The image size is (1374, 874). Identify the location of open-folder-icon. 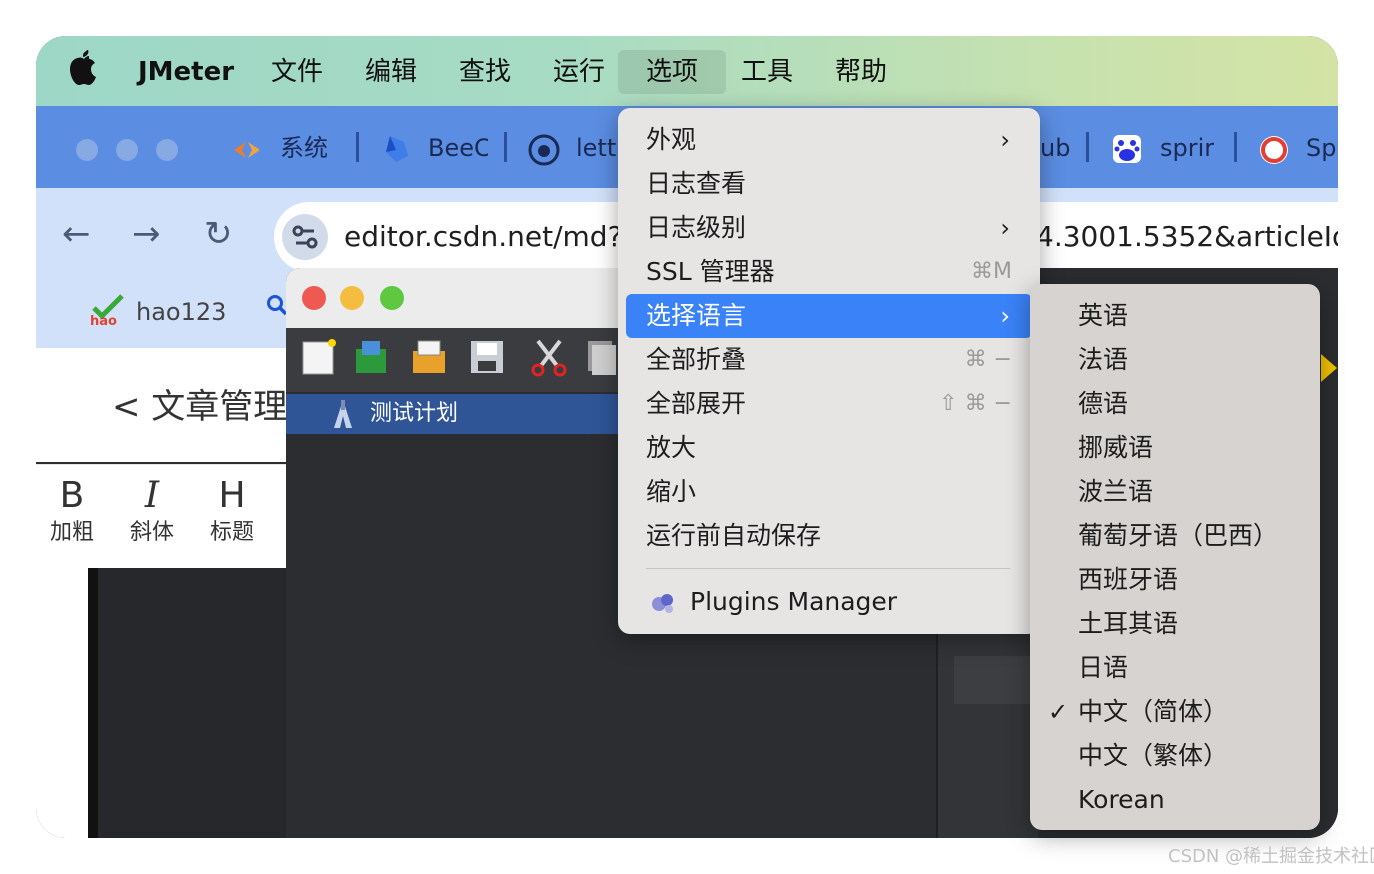
(429, 357).